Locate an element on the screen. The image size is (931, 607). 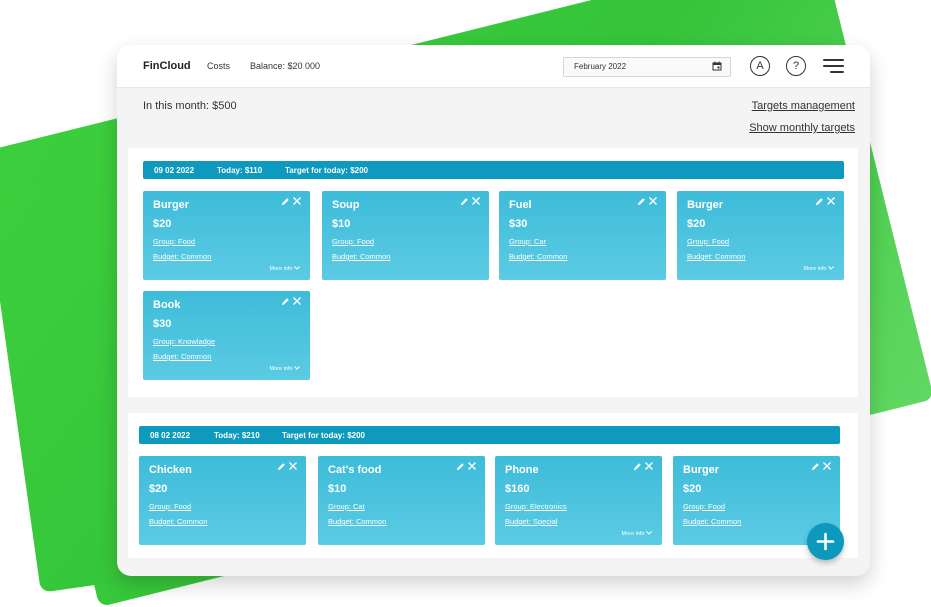
account-icon: A is located at coordinates (760, 66).